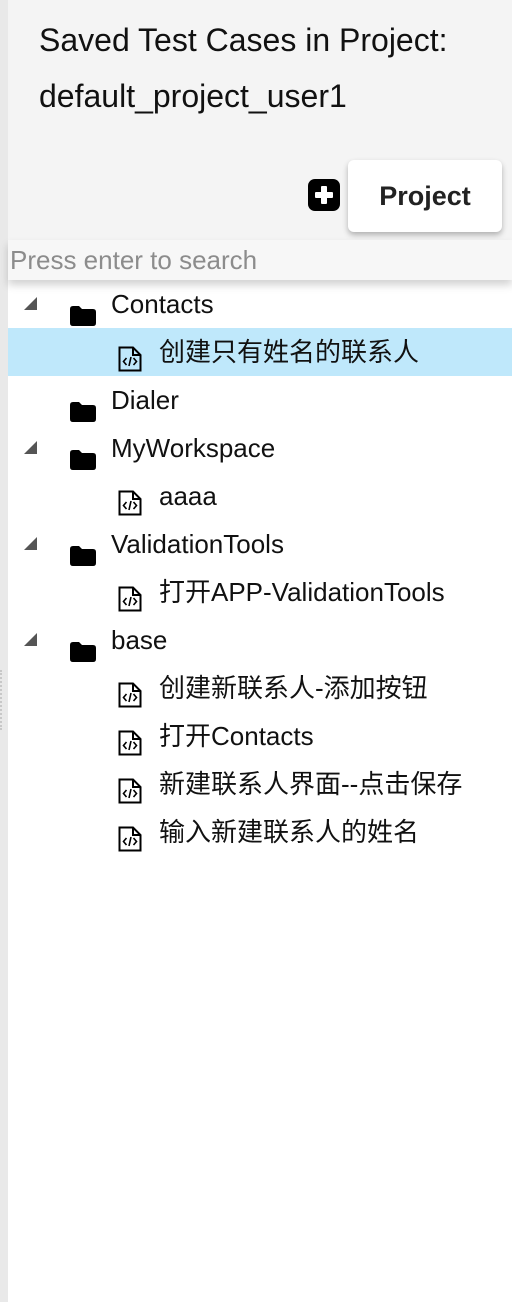  I want to click on test-case-row: aaaa, so click(260, 496).